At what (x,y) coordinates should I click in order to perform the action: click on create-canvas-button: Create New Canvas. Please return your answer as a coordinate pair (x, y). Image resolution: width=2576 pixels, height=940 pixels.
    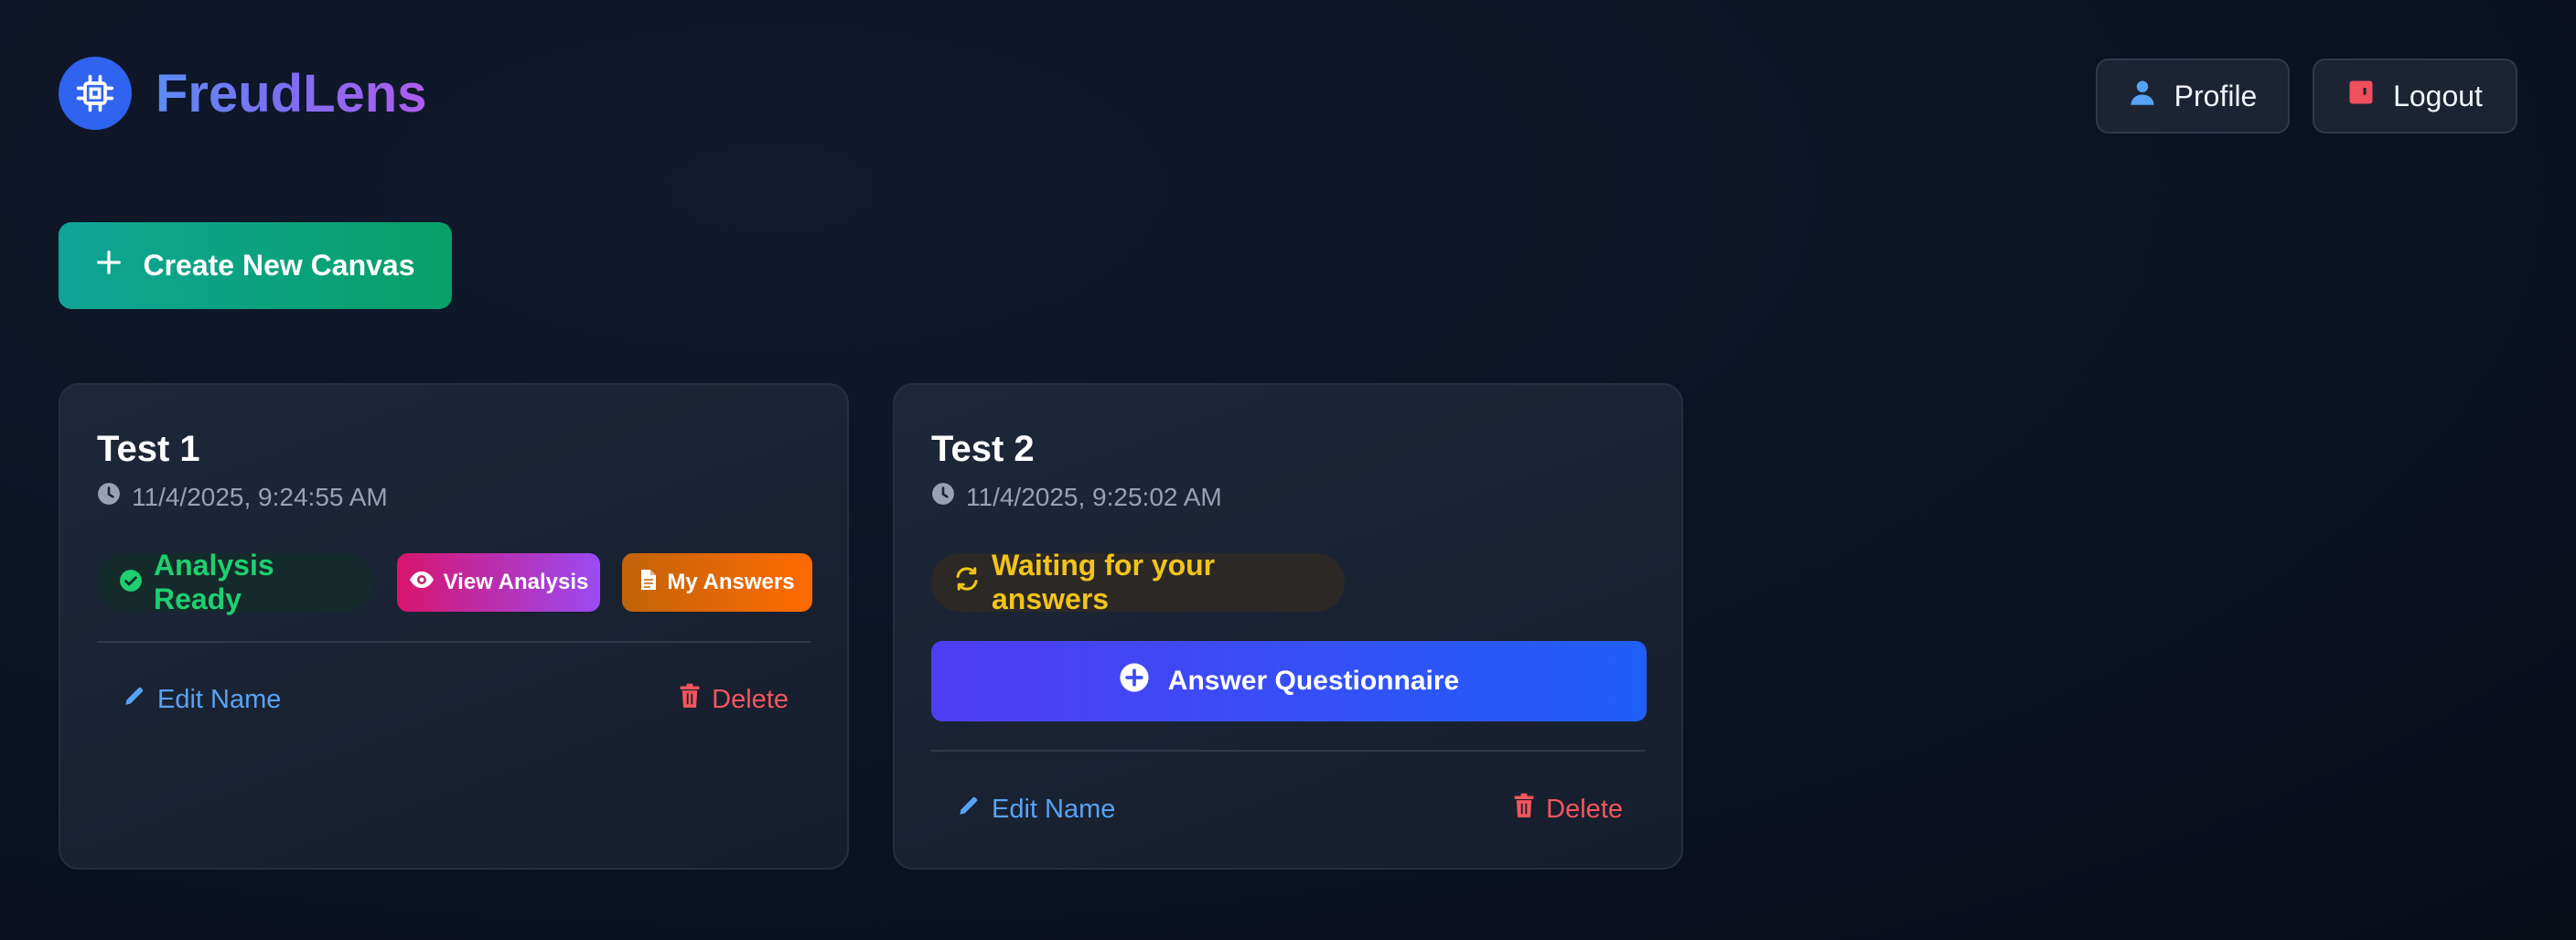
    Looking at the image, I should click on (256, 265).